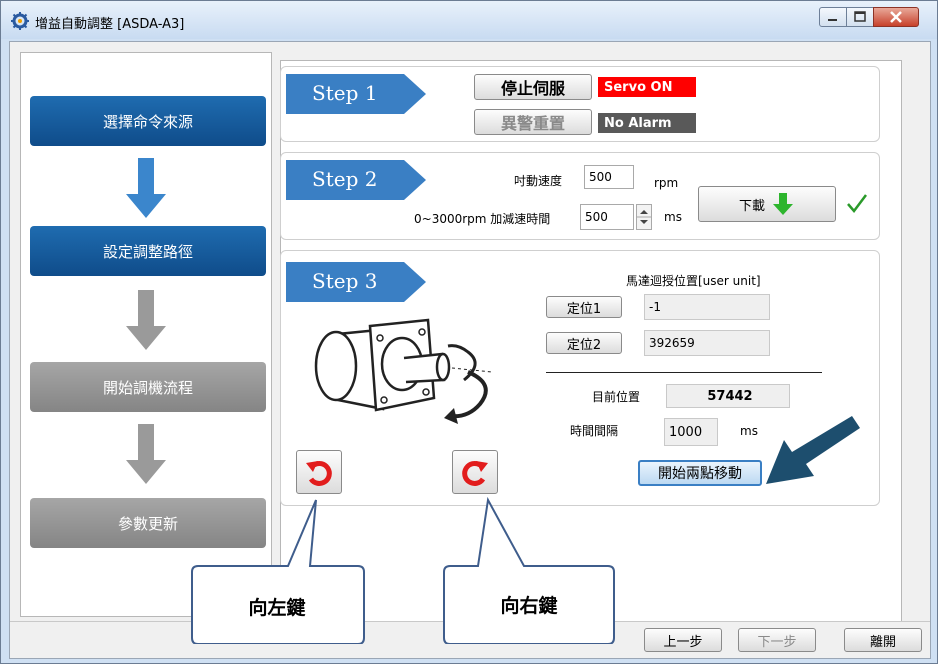 This screenshot has width=940, height=666. Describe the element at coordinates (482, 219) in the screenshot. I see `accel-time-label: 0~3000rpm 加減速時間` at that location.